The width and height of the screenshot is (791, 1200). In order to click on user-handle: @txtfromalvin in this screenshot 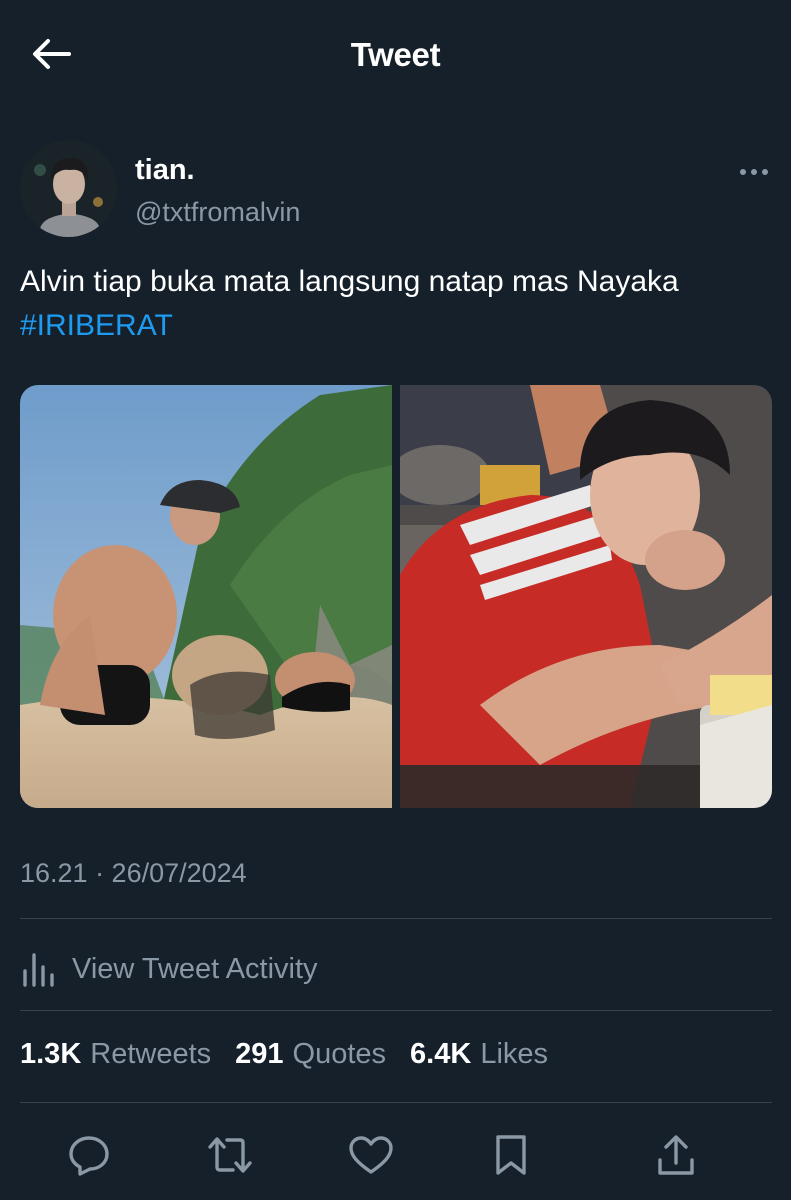, I will do `click(217, 212)`.